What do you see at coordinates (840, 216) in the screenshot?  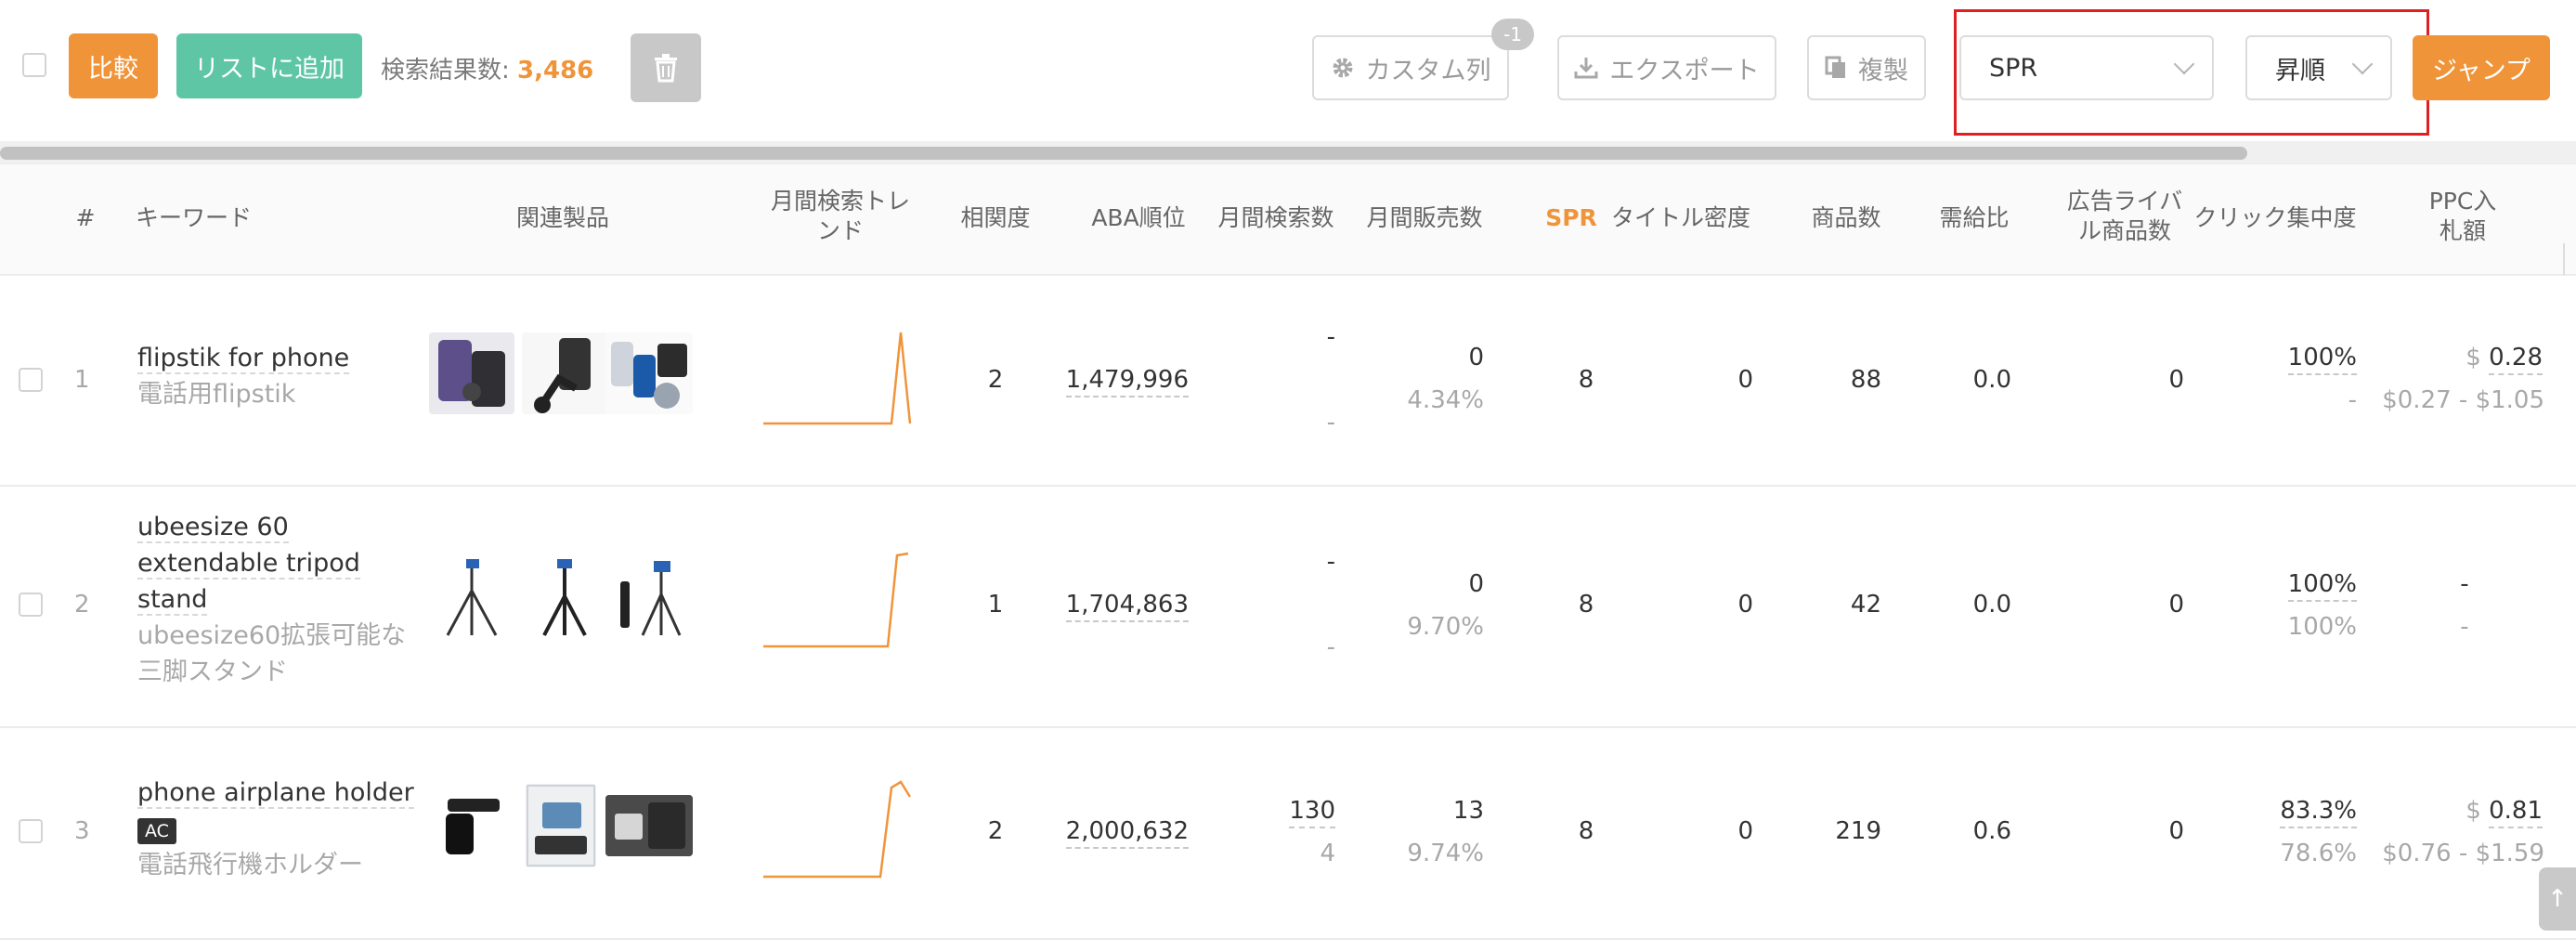 I see `col-monthly-search-trend: 月間検索トレンド` at bounding box center [840, 216].